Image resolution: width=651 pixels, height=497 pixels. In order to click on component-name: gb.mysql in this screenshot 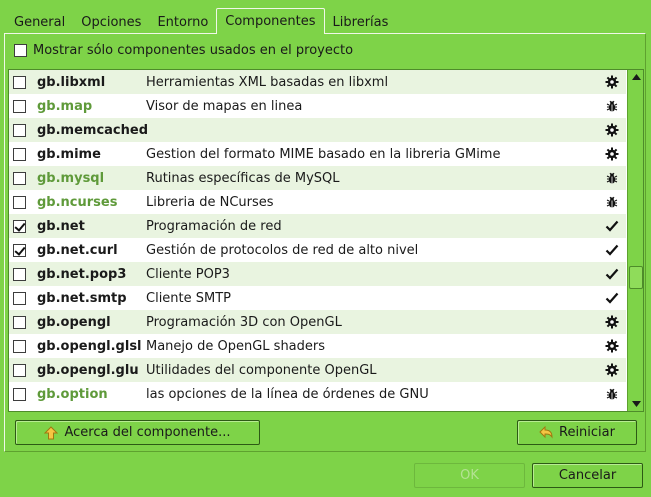, I will do `click(71, 178)`.